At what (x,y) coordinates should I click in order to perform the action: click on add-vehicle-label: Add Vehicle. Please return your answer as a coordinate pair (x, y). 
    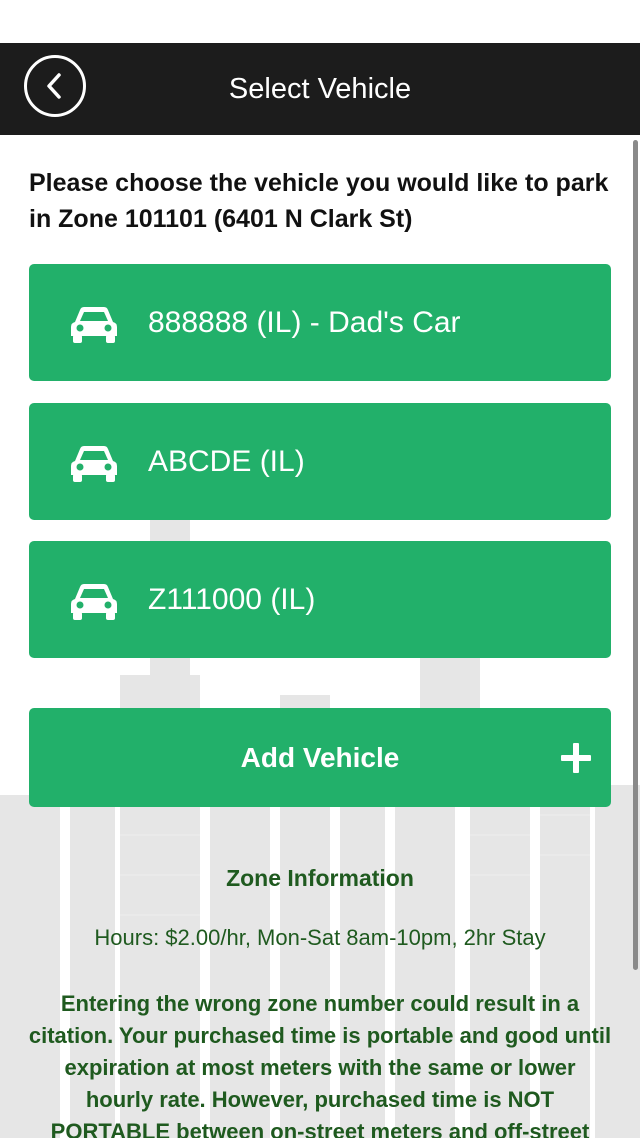
    Looking at the image, I should click on (320, 757).